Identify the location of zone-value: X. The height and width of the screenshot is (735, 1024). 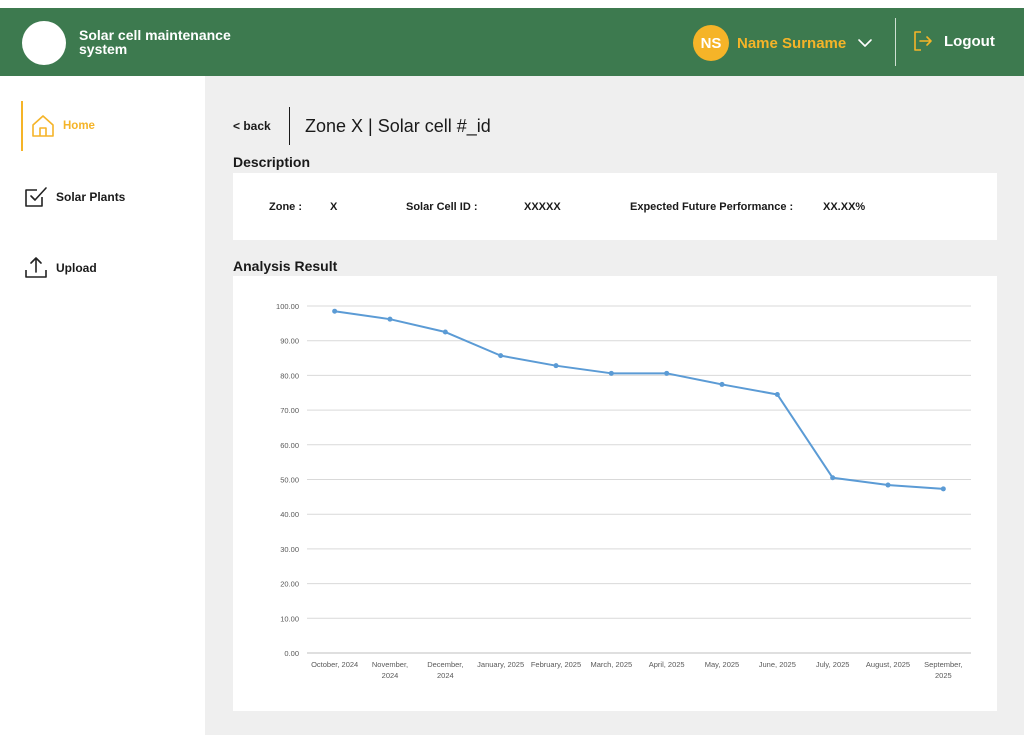
(334, 207).